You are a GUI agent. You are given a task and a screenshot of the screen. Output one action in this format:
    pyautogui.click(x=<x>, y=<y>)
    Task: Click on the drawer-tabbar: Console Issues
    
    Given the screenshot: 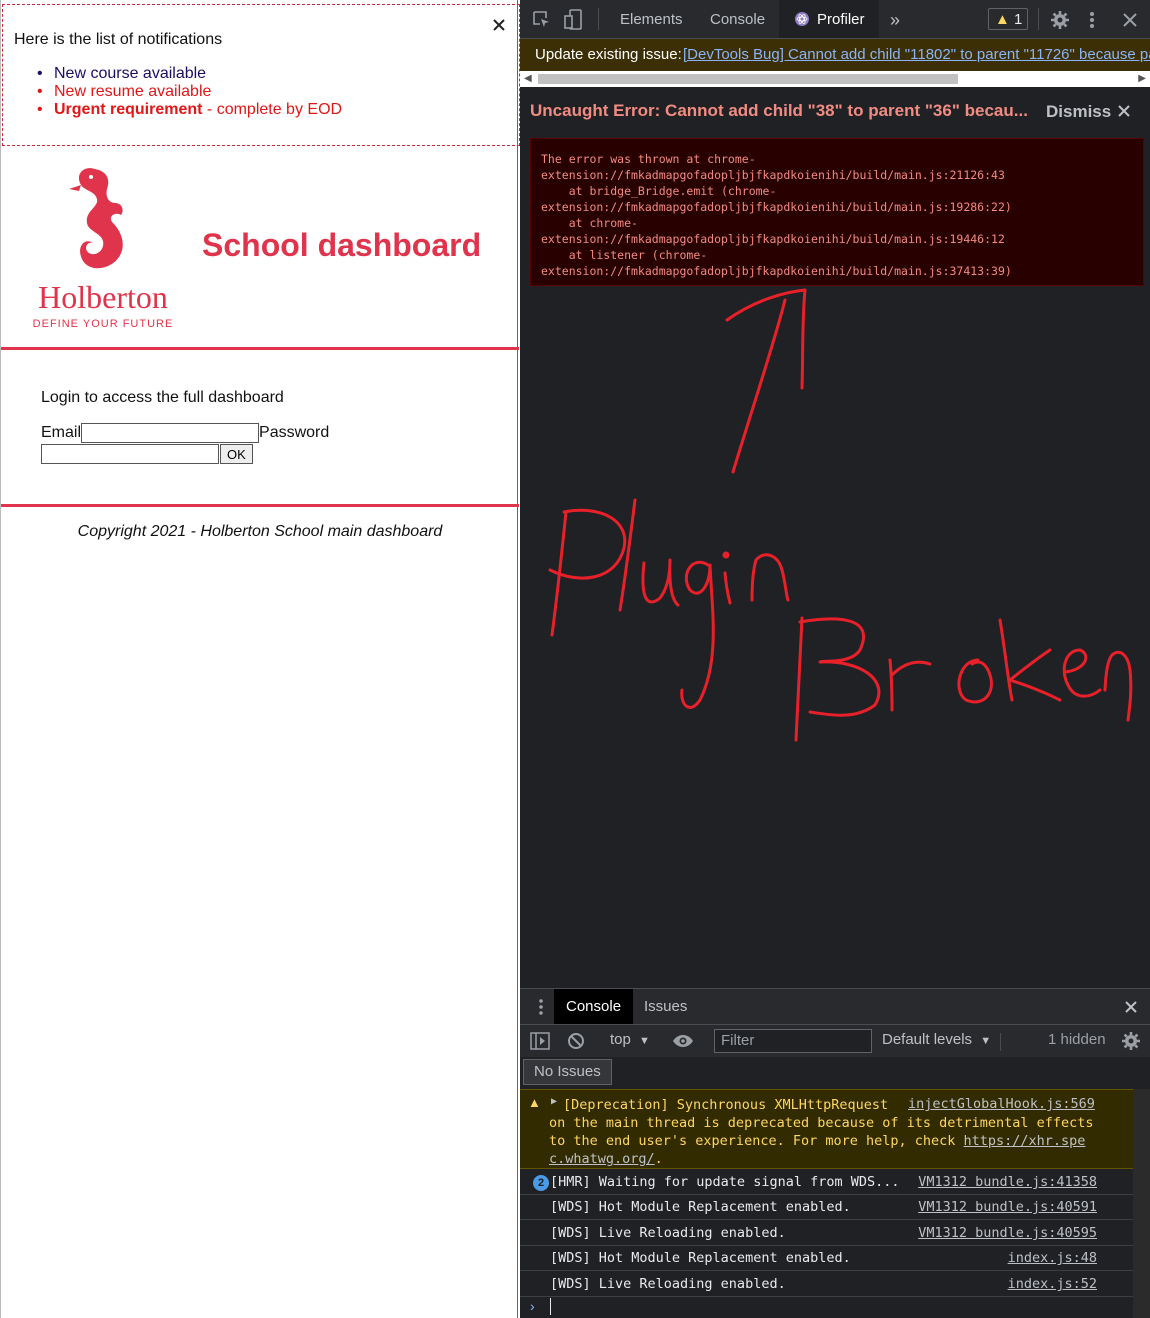 What is the action you would take?
    pyautogui.click(x=835, y=1006)
    